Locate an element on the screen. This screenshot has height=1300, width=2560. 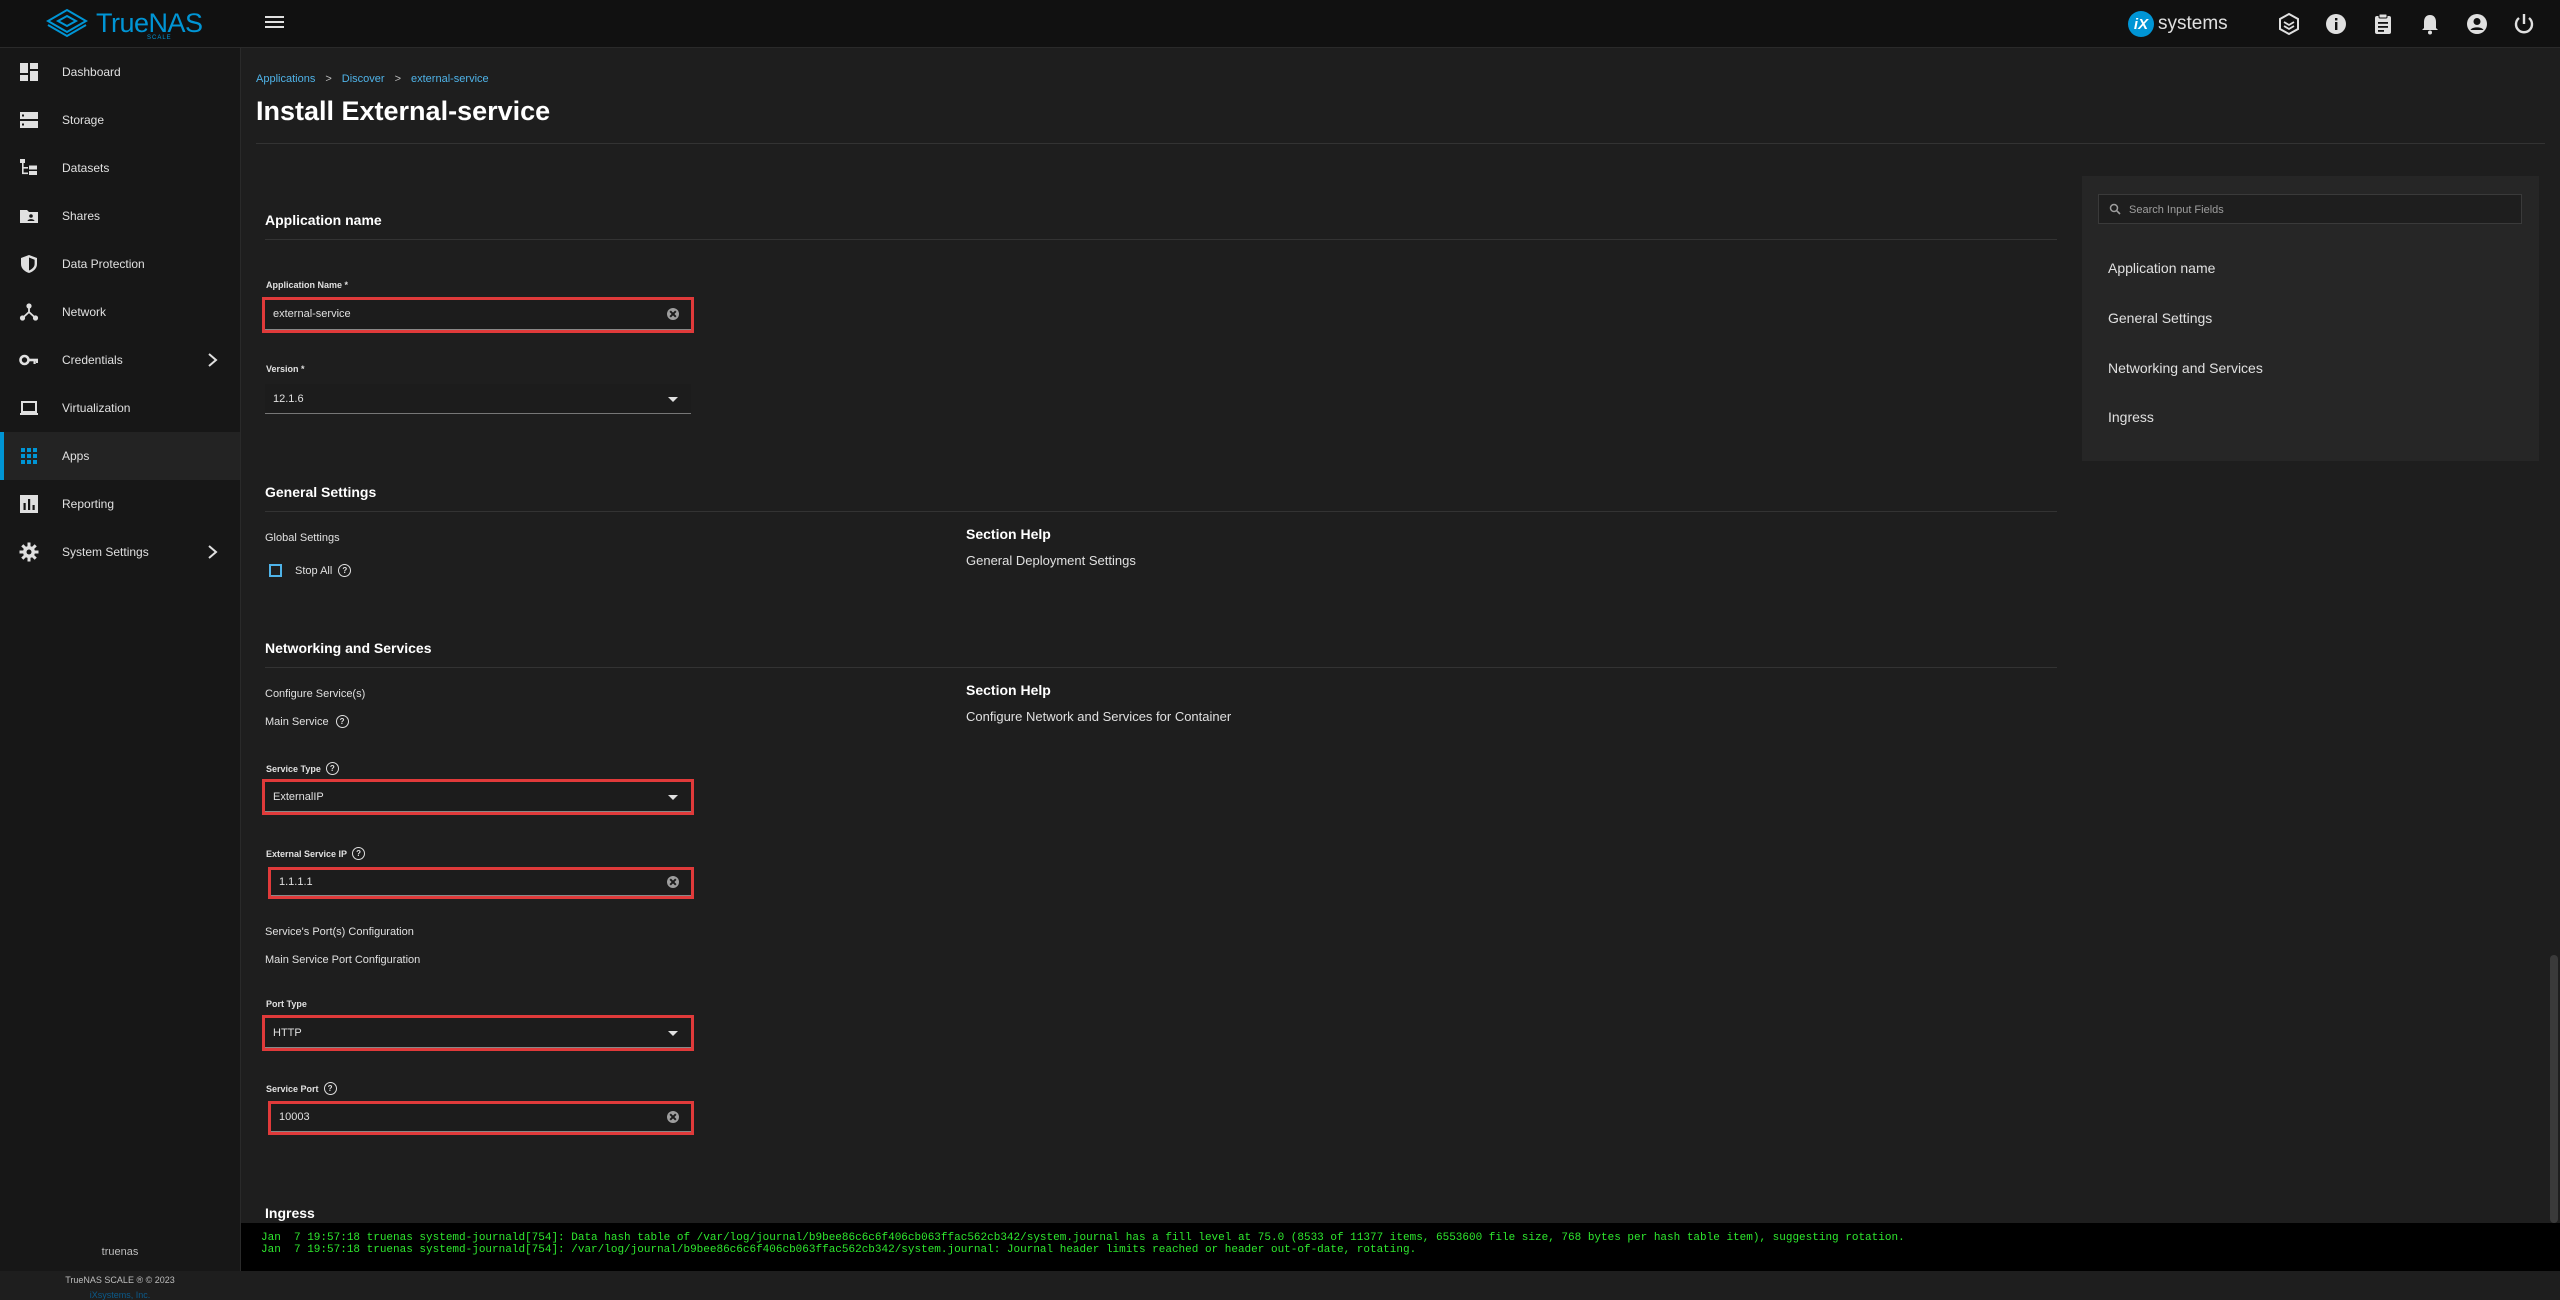
main-port-config-label: Main Service Port Configuration is located at coordinates (343, 960).